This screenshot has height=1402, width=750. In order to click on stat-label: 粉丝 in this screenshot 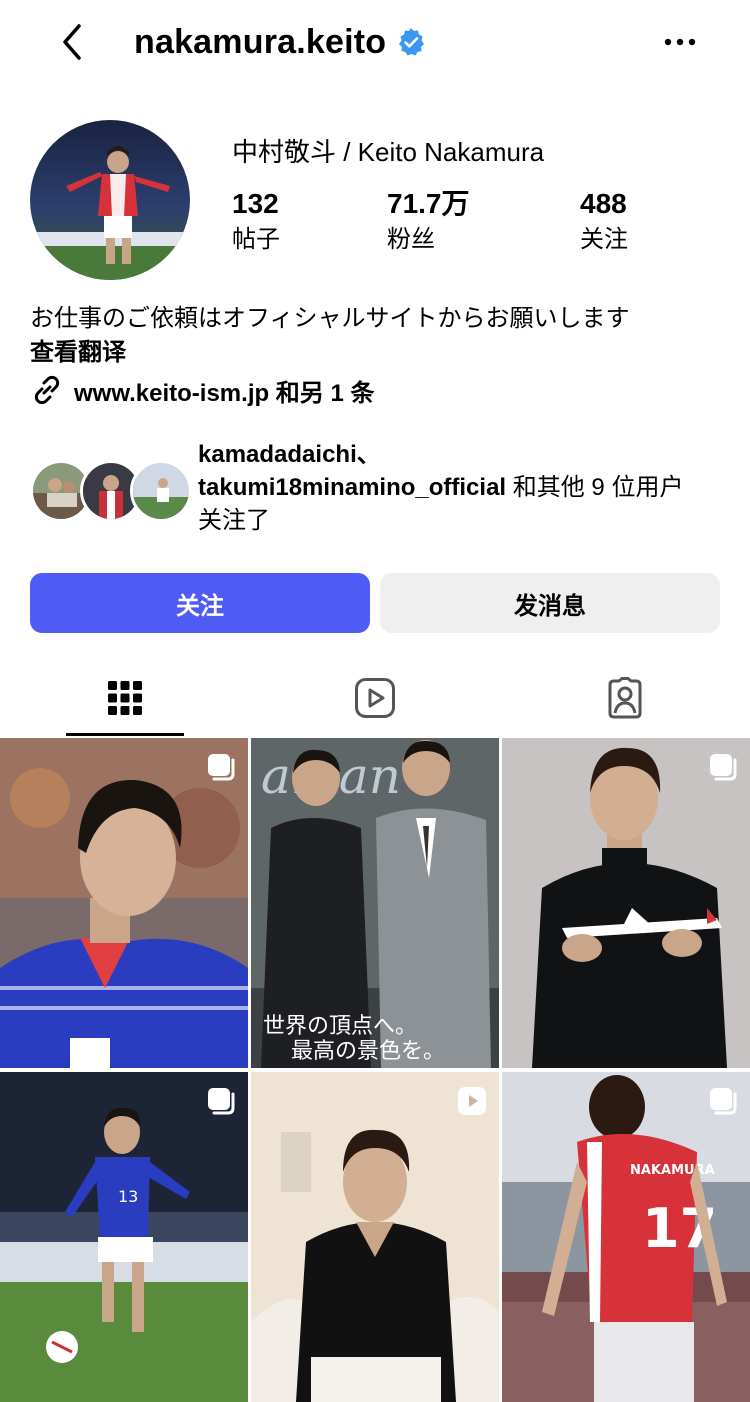, I will do `click(411, 239)`.